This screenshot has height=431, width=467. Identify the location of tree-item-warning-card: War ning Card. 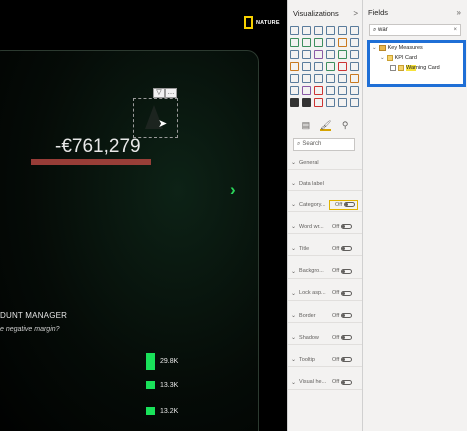
(415, 68).